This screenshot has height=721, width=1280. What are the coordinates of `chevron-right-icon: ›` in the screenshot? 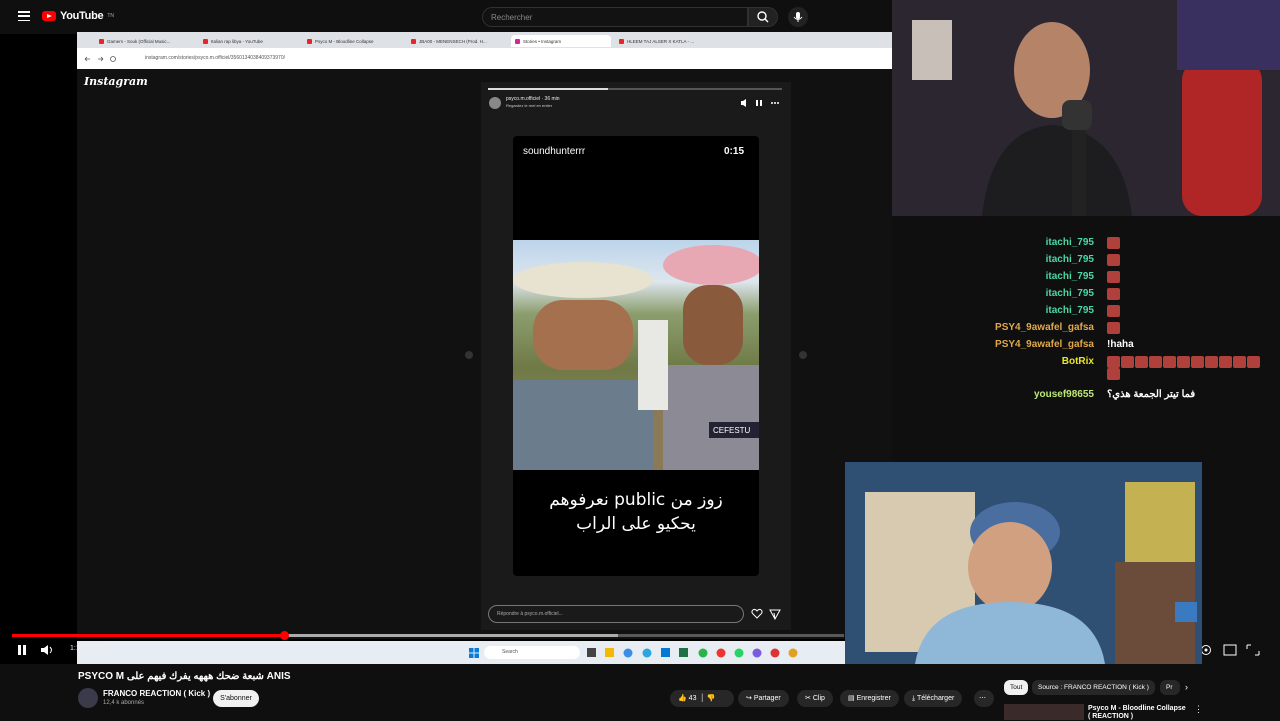 It's located at (1186, 687).